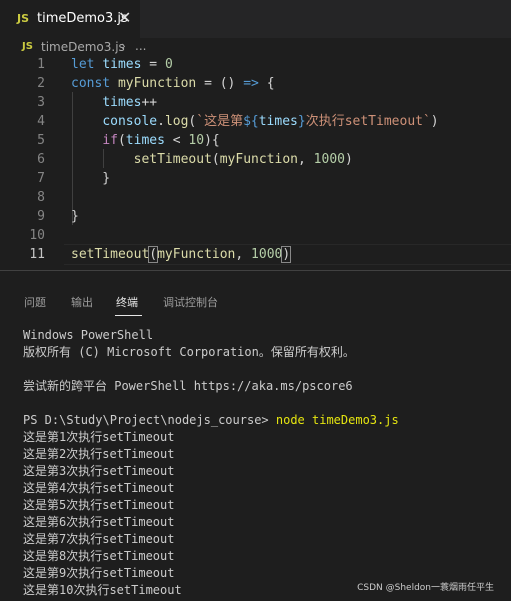 This screenshot has height=601, width=511. What do you see at coordinates (127, 302) in the screenshot?
I see `tab-terminal: 终端` at bounding box center [127, 302].